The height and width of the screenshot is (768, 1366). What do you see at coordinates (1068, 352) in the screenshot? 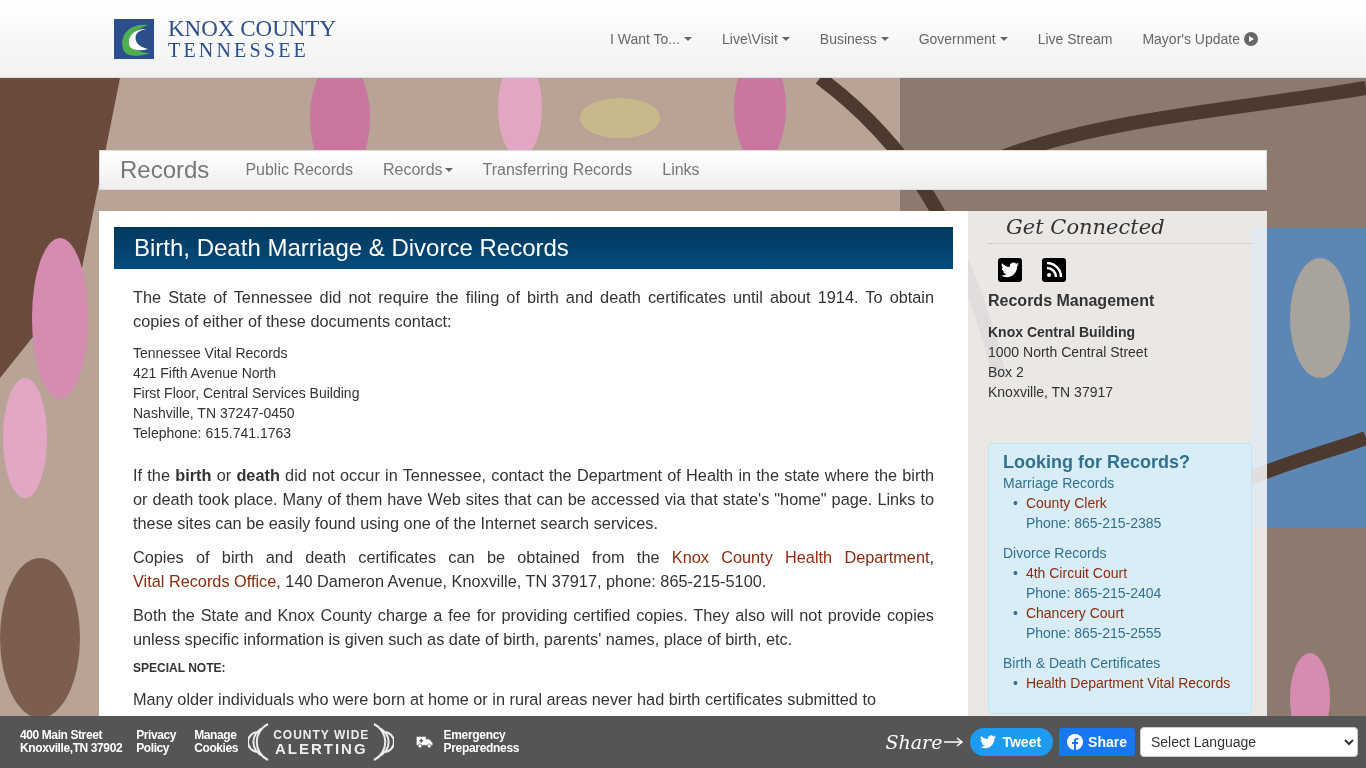
I see `address-line: 1000 North Central Street` at bounding box center [1068, 352].